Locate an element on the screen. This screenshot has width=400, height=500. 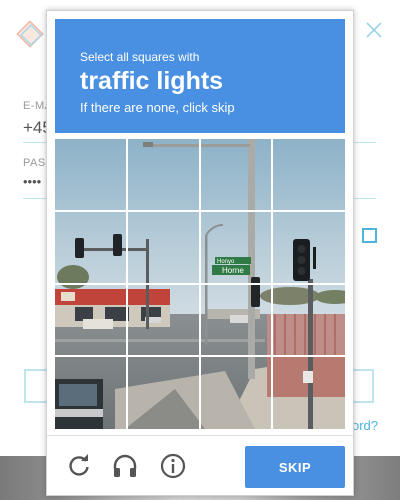
audio-icon is located at coordinates (125, 466).